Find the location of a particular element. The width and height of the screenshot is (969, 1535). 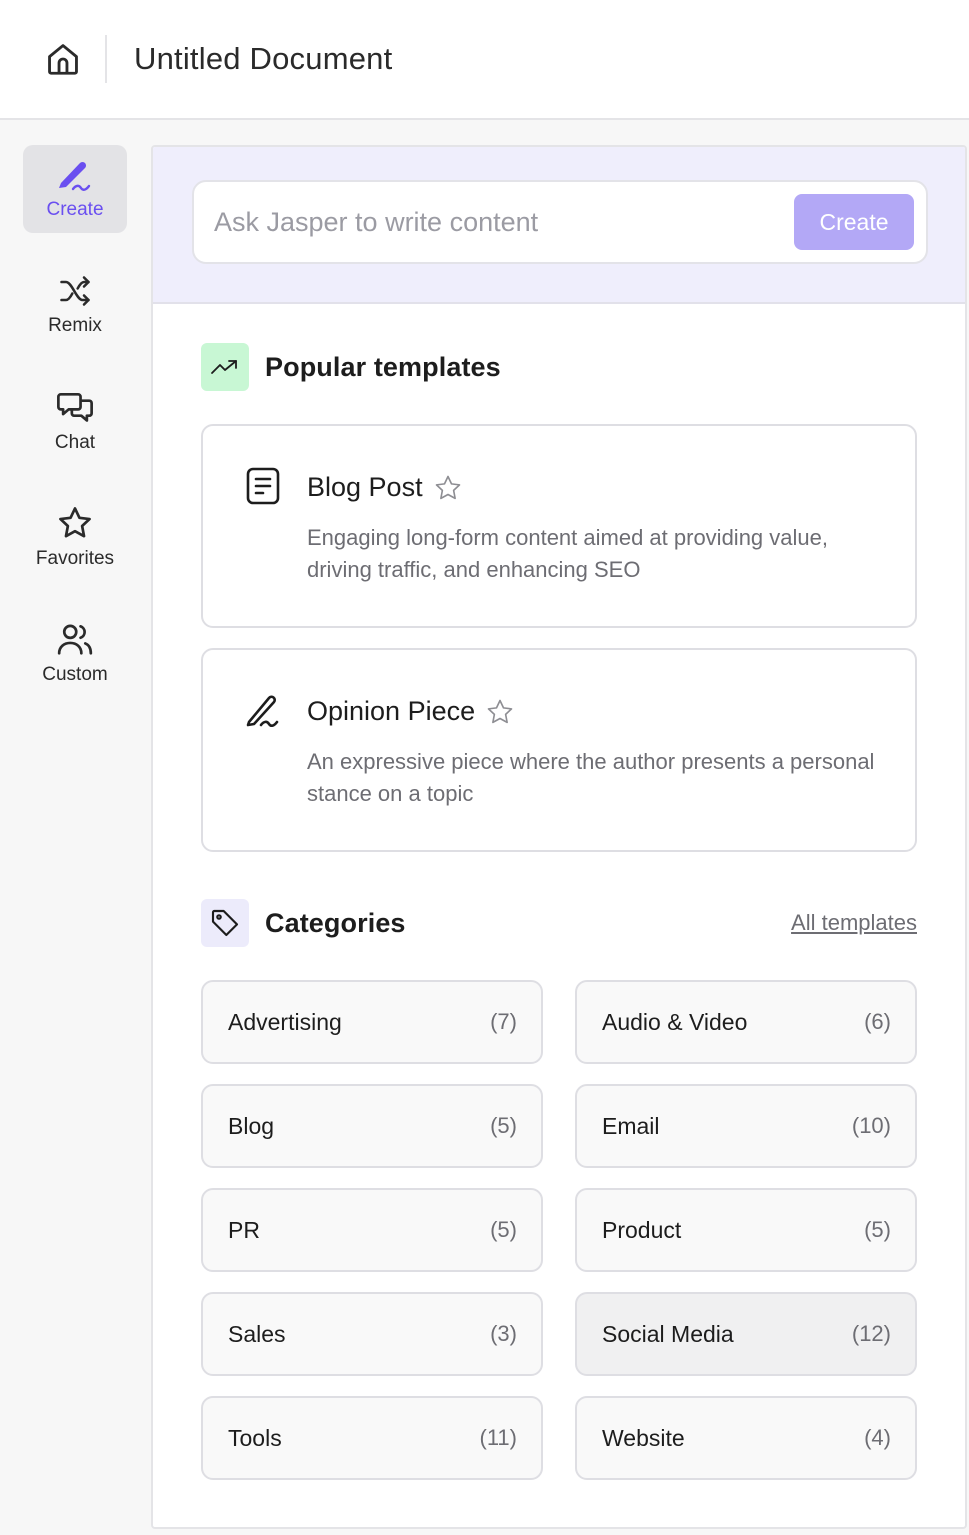

category-name: Advertising is located at coordinates (285, 1021).